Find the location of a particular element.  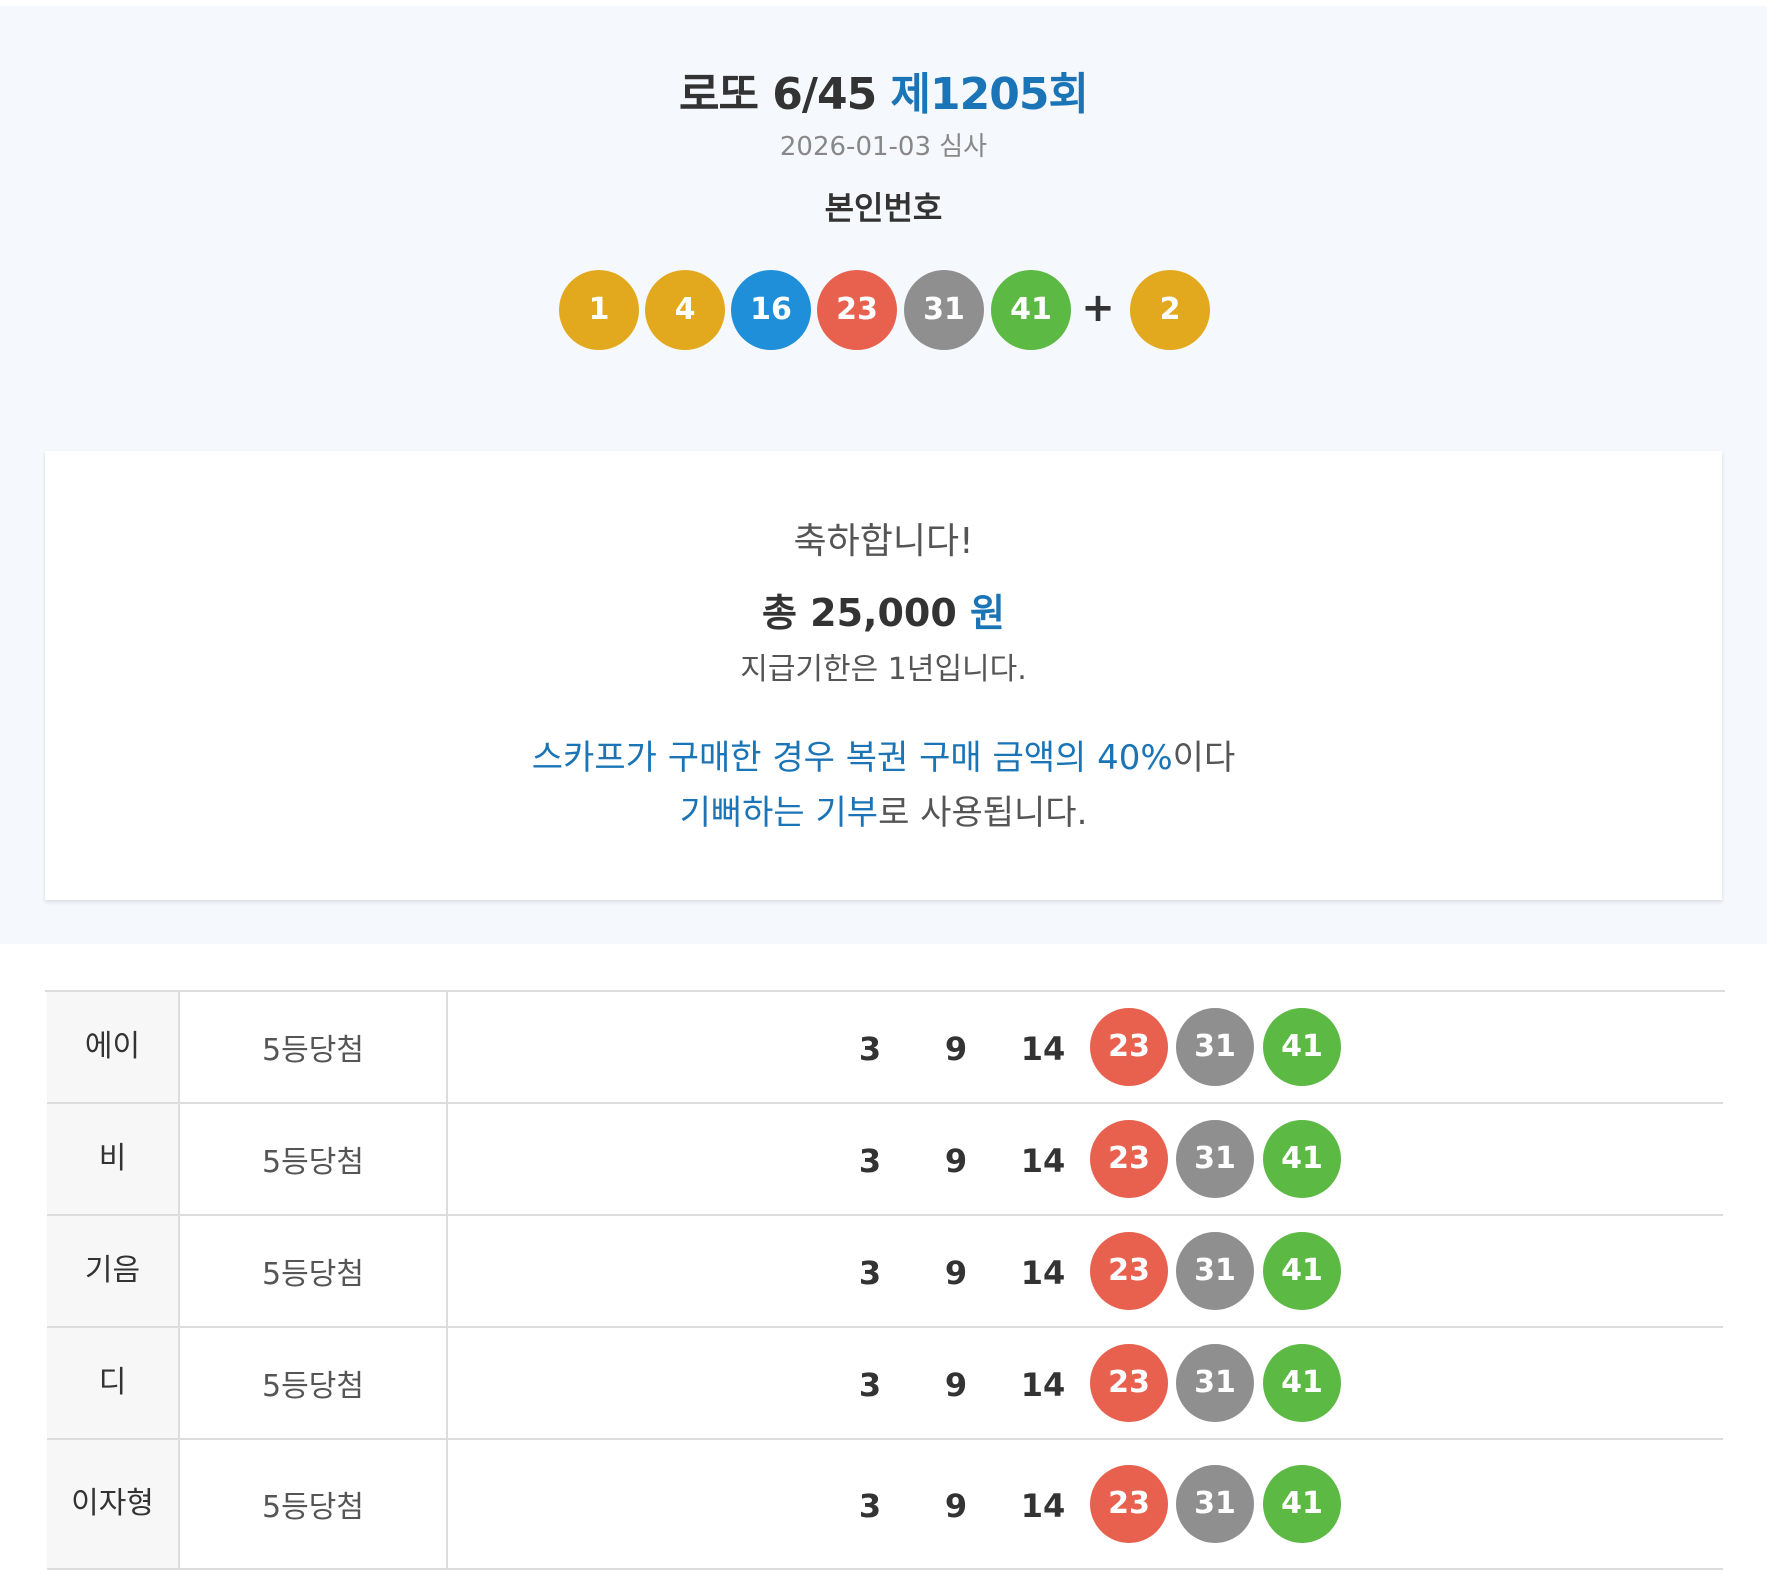

game-name: 이자형 is located at coordinates (113, 1504).